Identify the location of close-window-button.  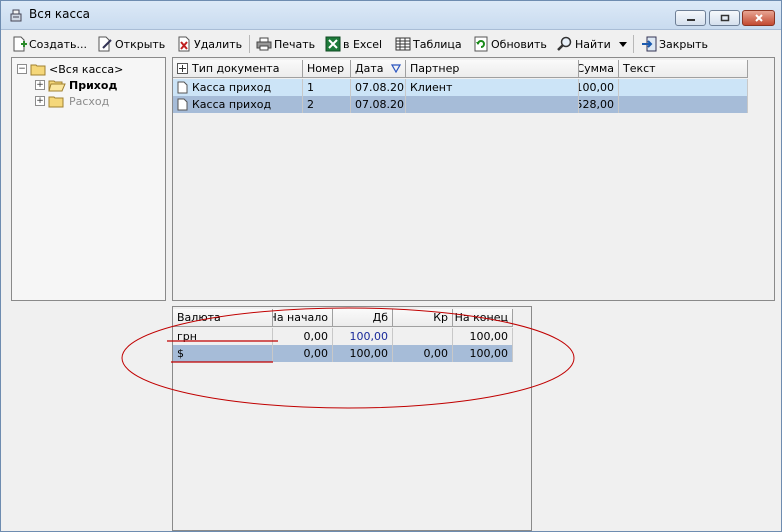
(758, 18).